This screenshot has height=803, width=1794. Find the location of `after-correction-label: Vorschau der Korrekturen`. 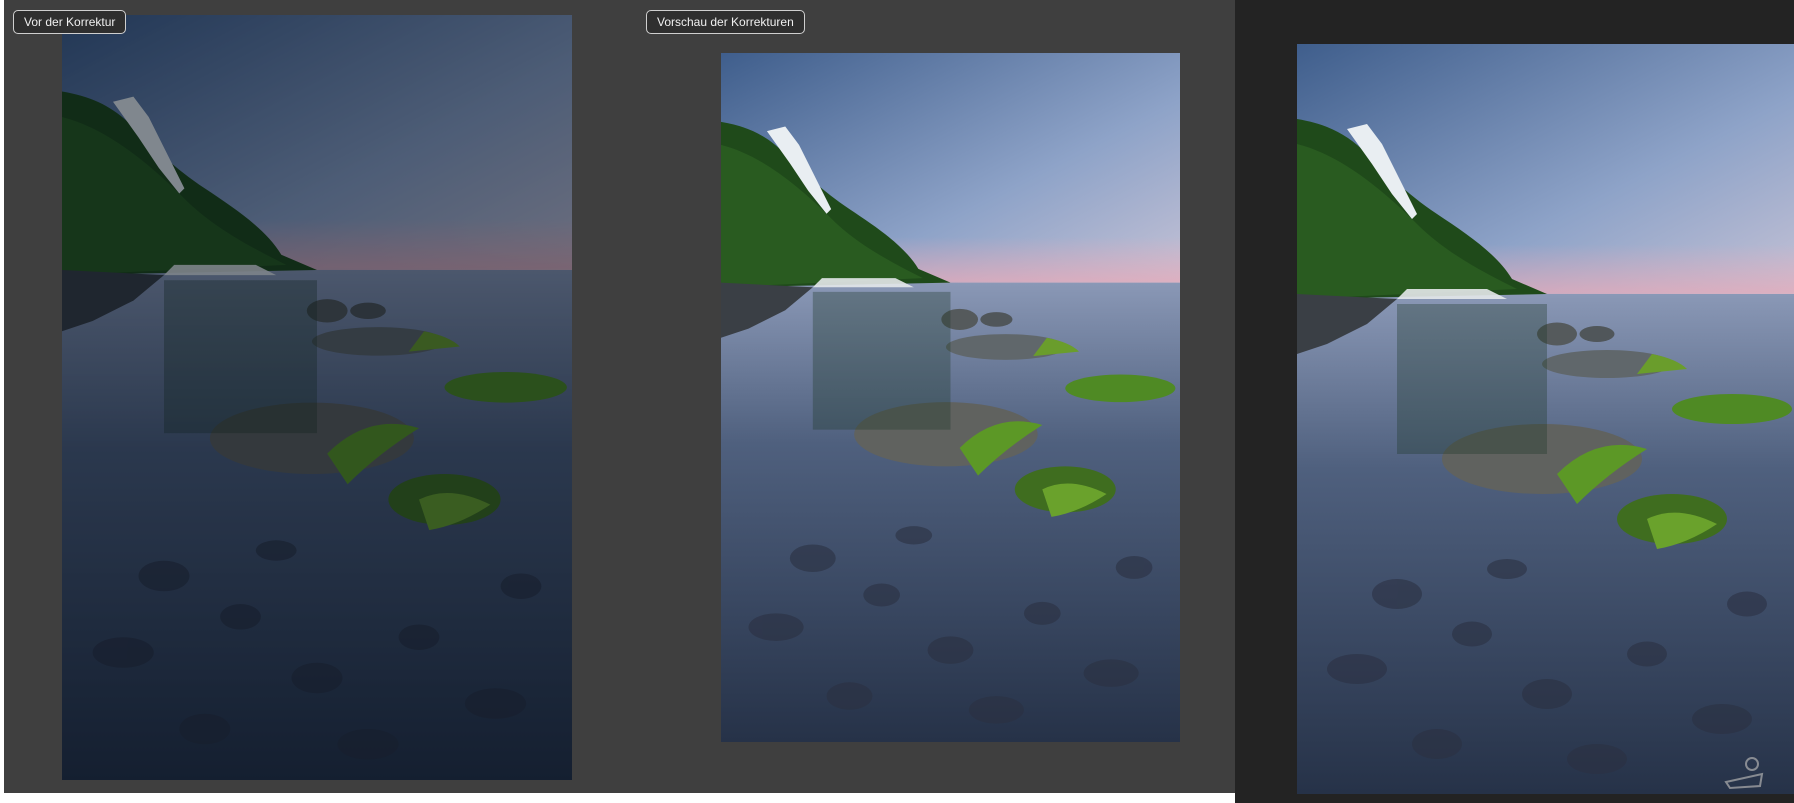

after-correction-label: Vorschau der Korrekturen is located at coordinates (725, 22).